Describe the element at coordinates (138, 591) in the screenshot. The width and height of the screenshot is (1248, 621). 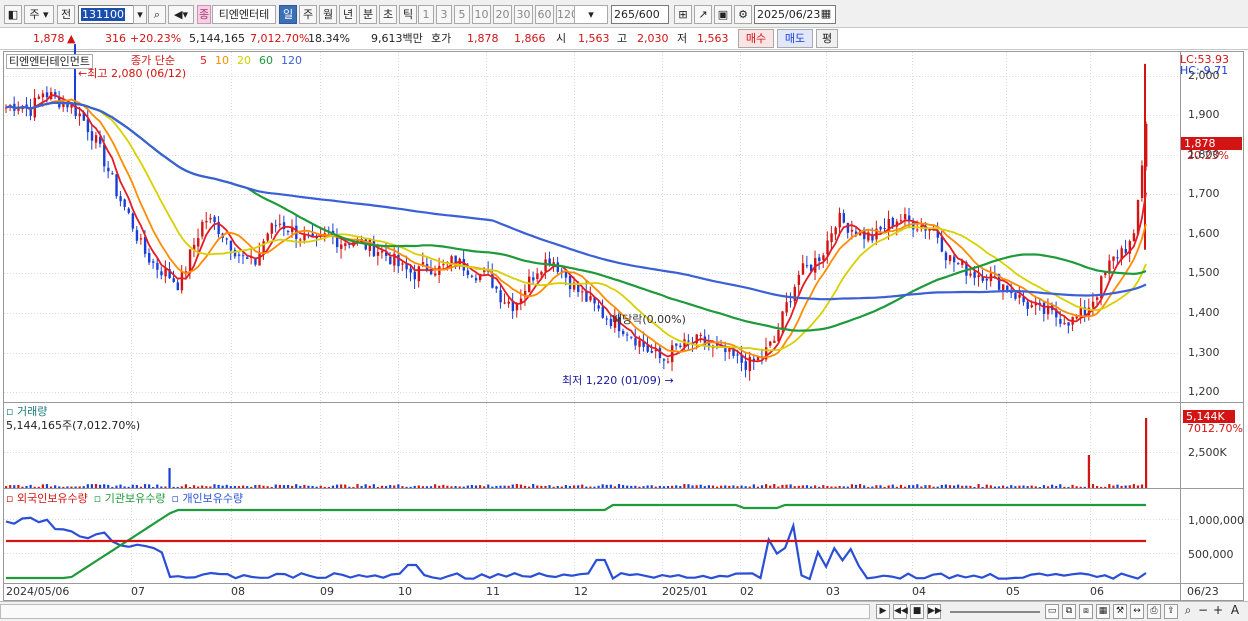
I see `x-axis-label: 07` at that location.